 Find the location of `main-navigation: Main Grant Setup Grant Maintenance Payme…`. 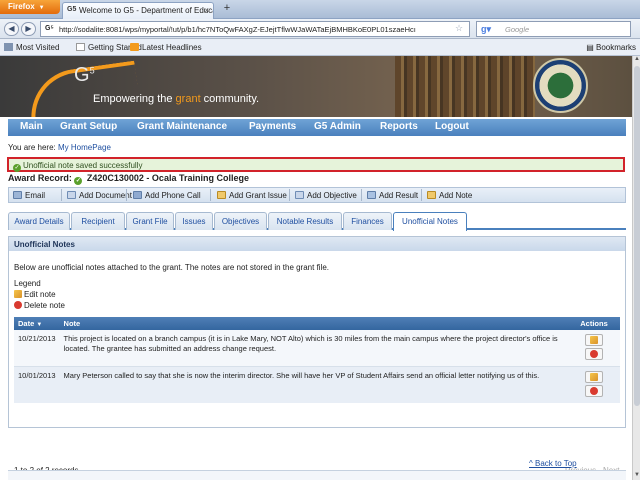

main-navigation: Main Grant Setup Grant Maintenance Payme… is located at coordinates (317, 127).